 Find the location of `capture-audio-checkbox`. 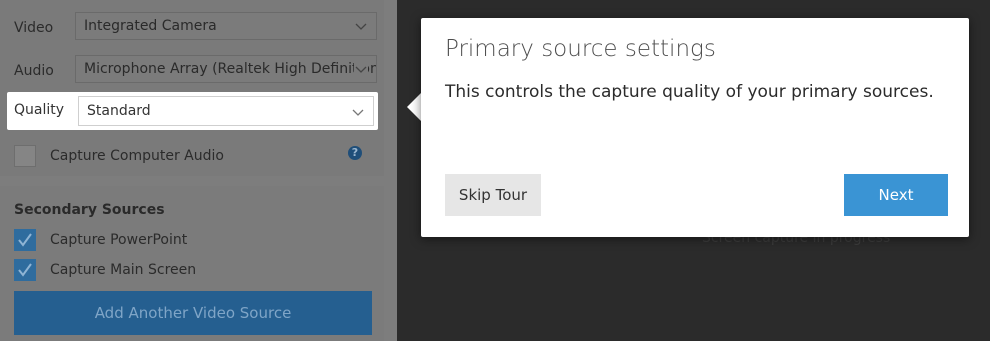

capture-audio-checkbox is located at coordinates (25, 156).